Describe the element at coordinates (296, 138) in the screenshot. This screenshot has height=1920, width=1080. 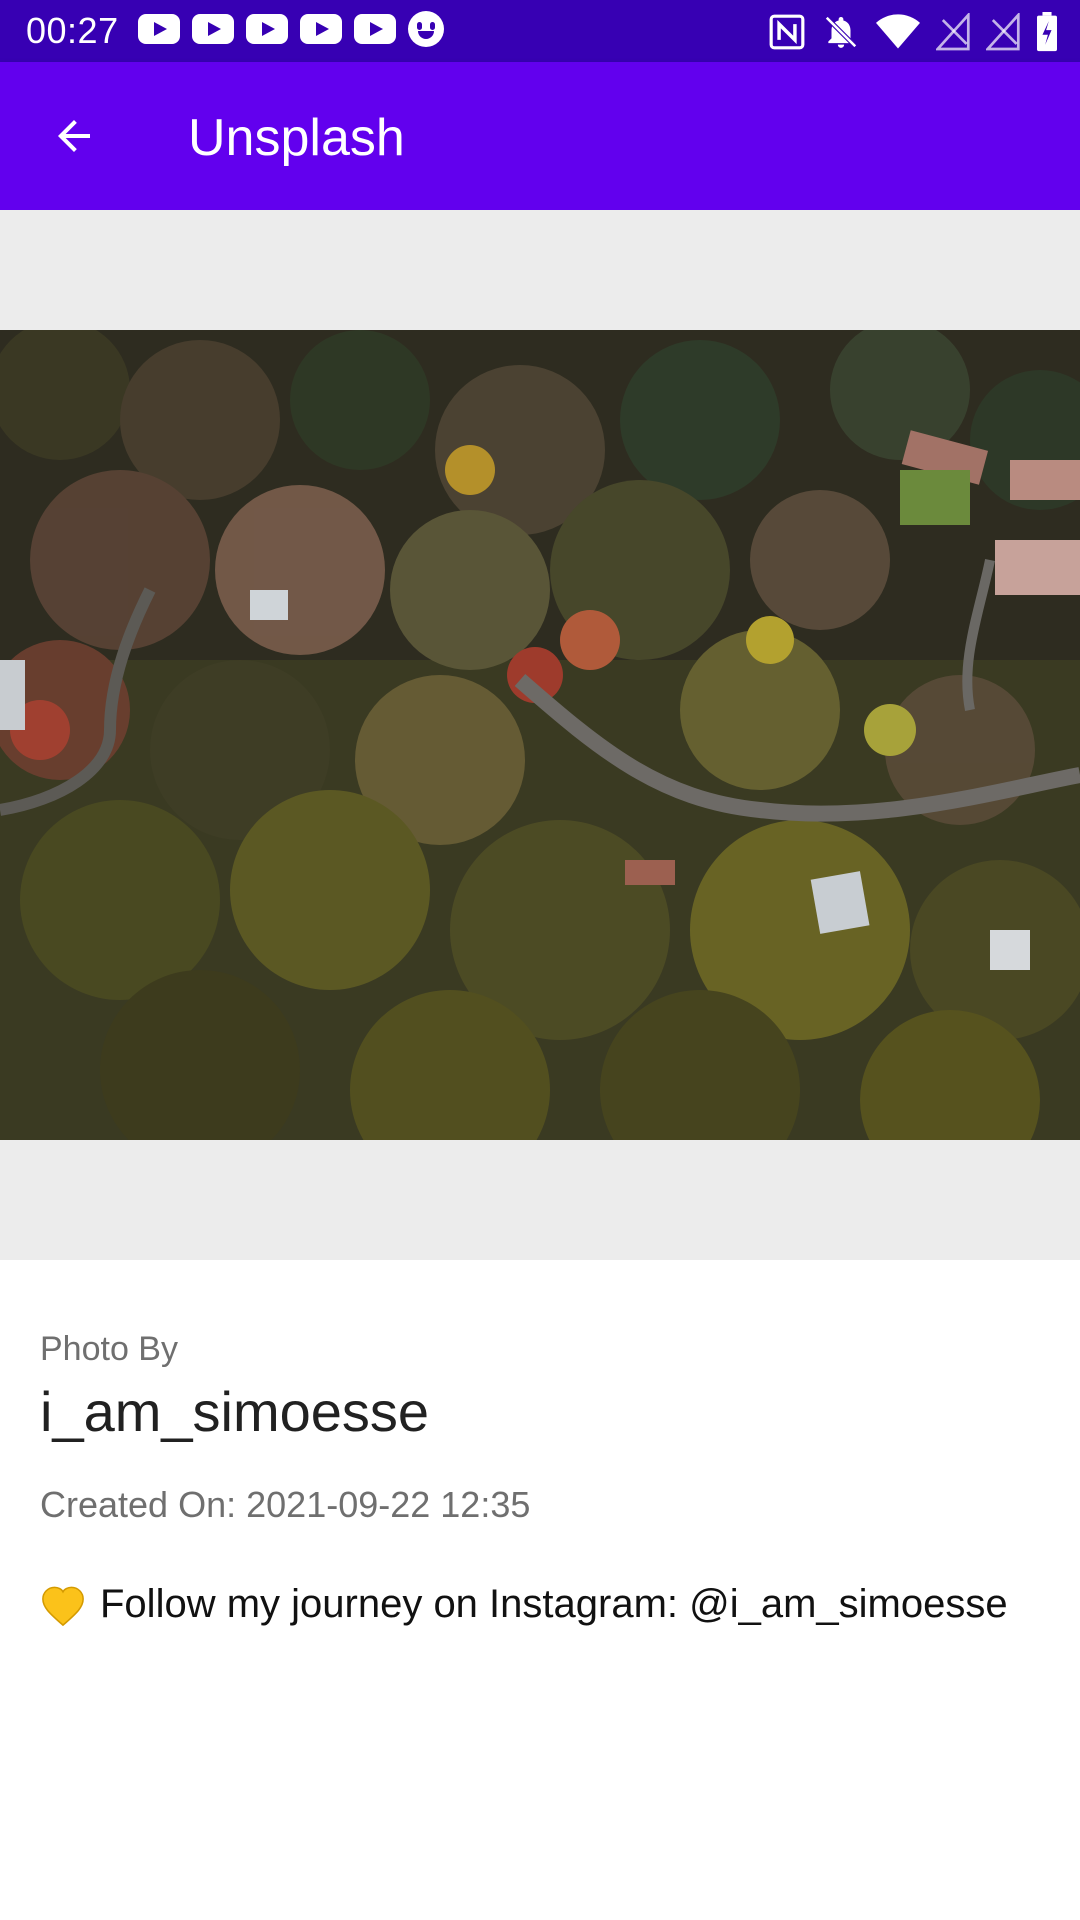
I see `app-title: Unsplash` at that location.